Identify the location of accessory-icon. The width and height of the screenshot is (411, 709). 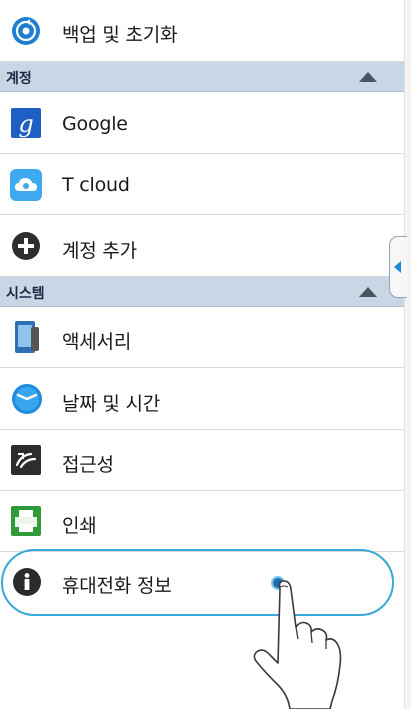
(27, 337).